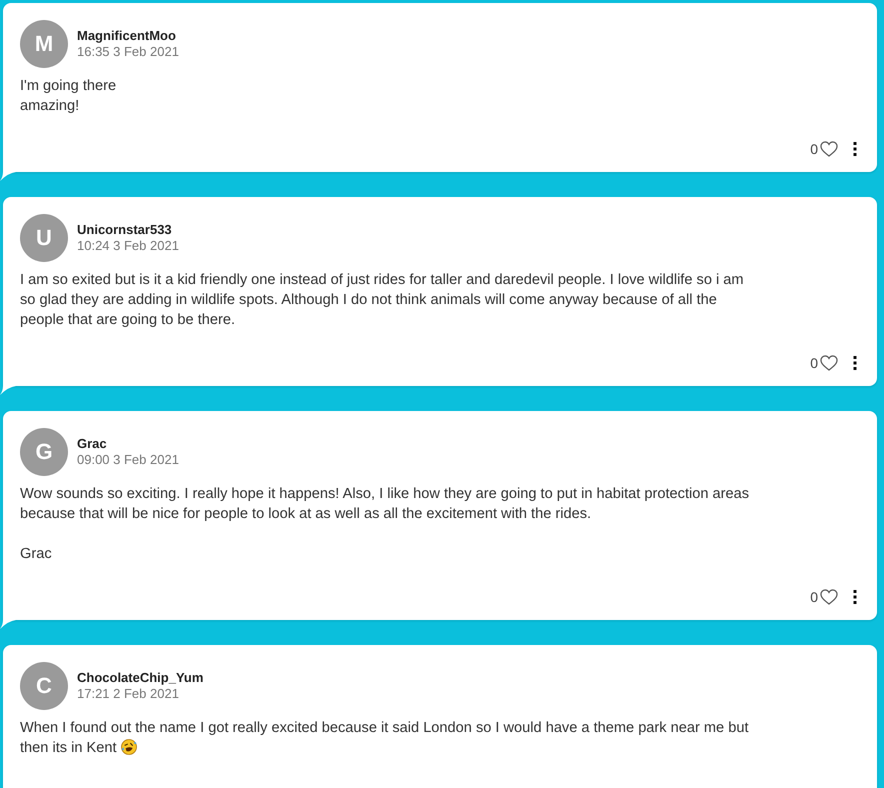  Describe the element at coordinates (128, 246) in the screenshot. I see `timestamp: 10:24 3 Feb 2021` at that location.